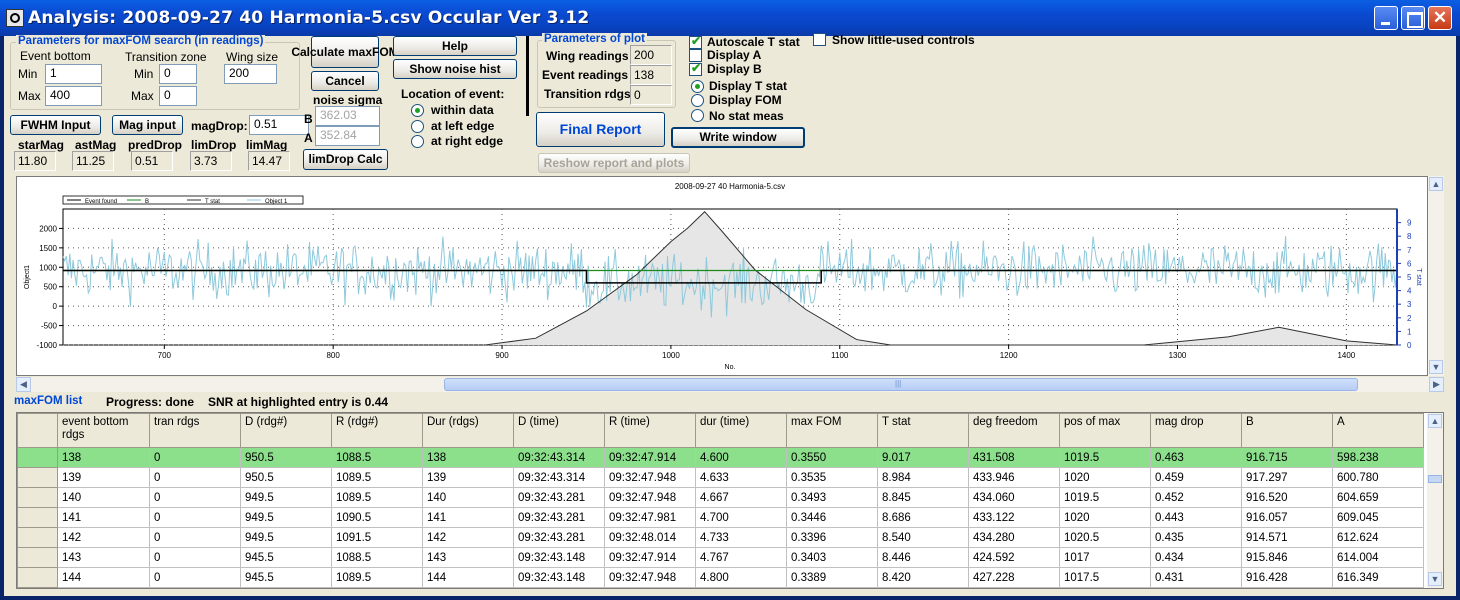 The width and height of the screenshot is (1460, 600). I want to click on wing-size-field: 200, so click(250, 74).